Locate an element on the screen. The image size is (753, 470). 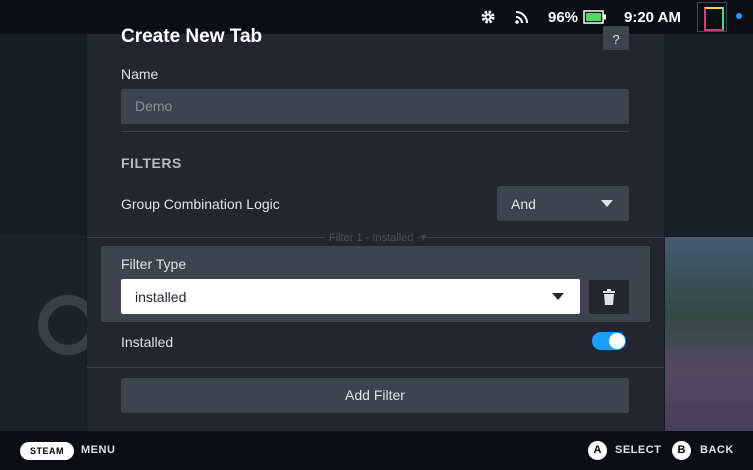
group-logic-dropdown: And is located at coordinates (563, 203).